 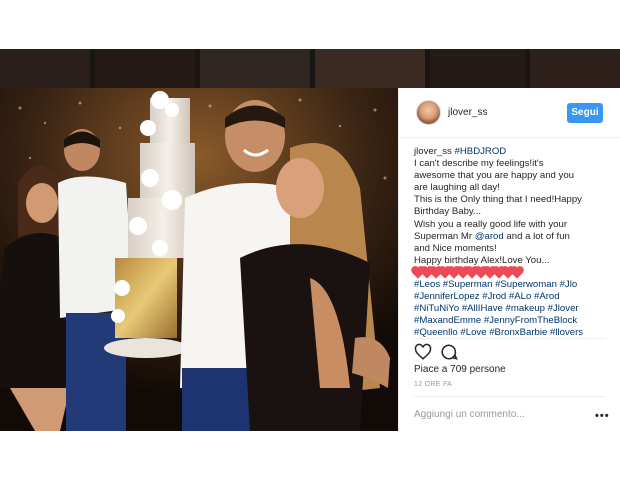 What do you see at coordinates (467, 112) in the screenshot?
I see `post-username: jlover_ss` at bounding box center [467, 112].